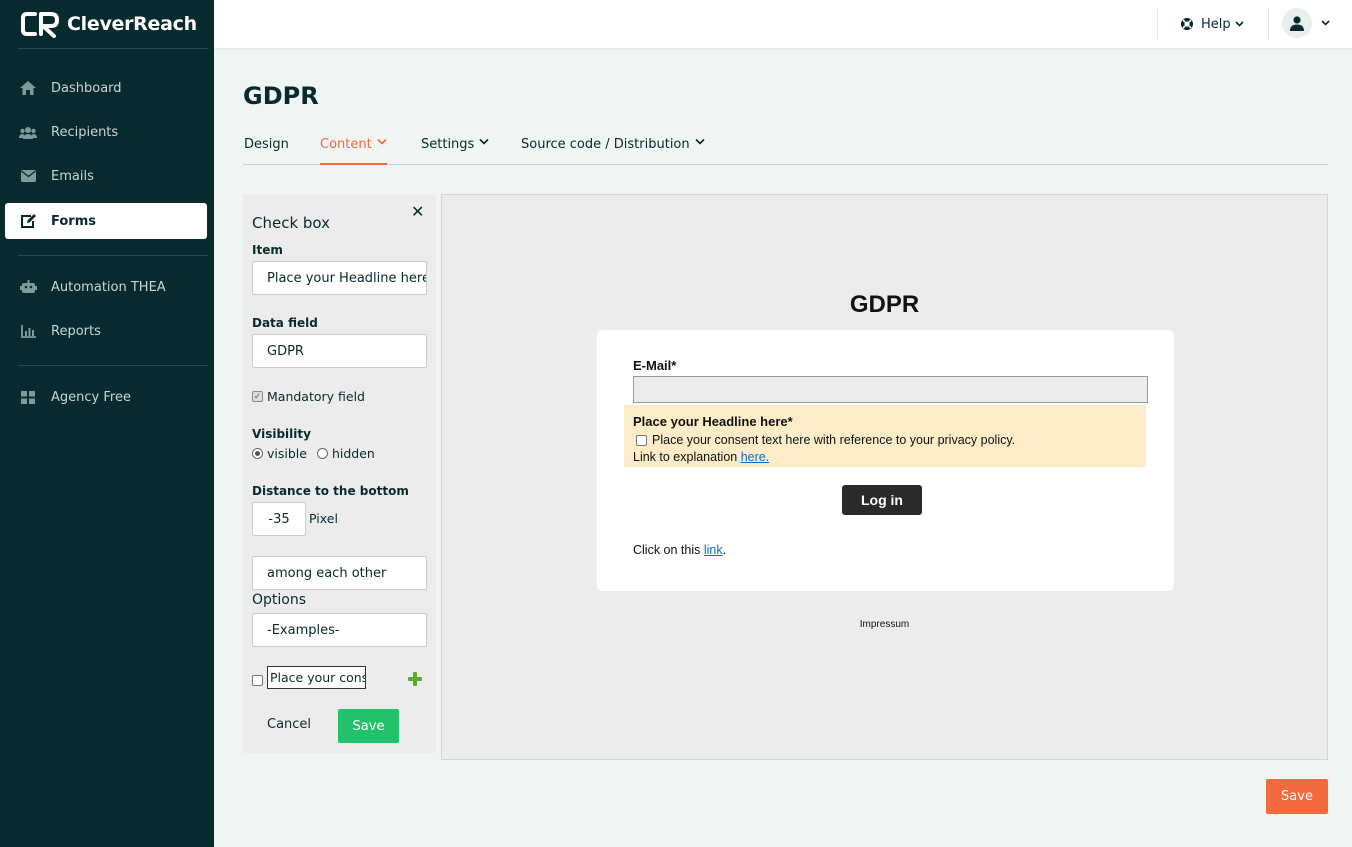  I want to click on data-field-label: Data field, so click(285, 323).